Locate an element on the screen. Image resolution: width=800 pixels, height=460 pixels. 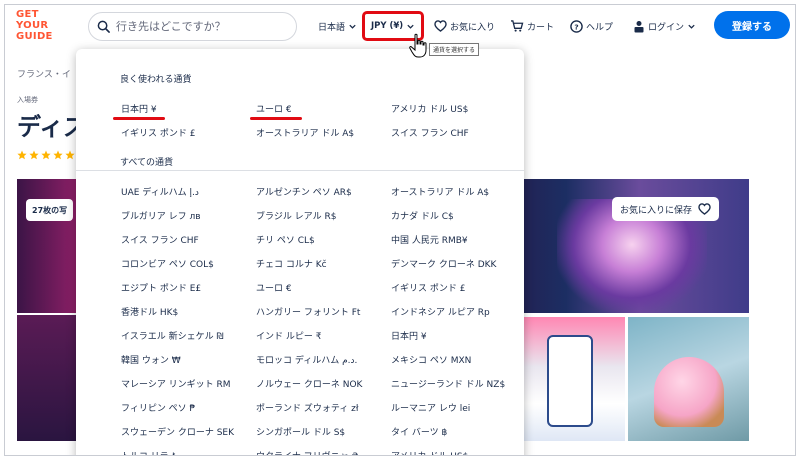
currency-option: ノルウェー クローネ NOK is located at coordinates (323, 385).